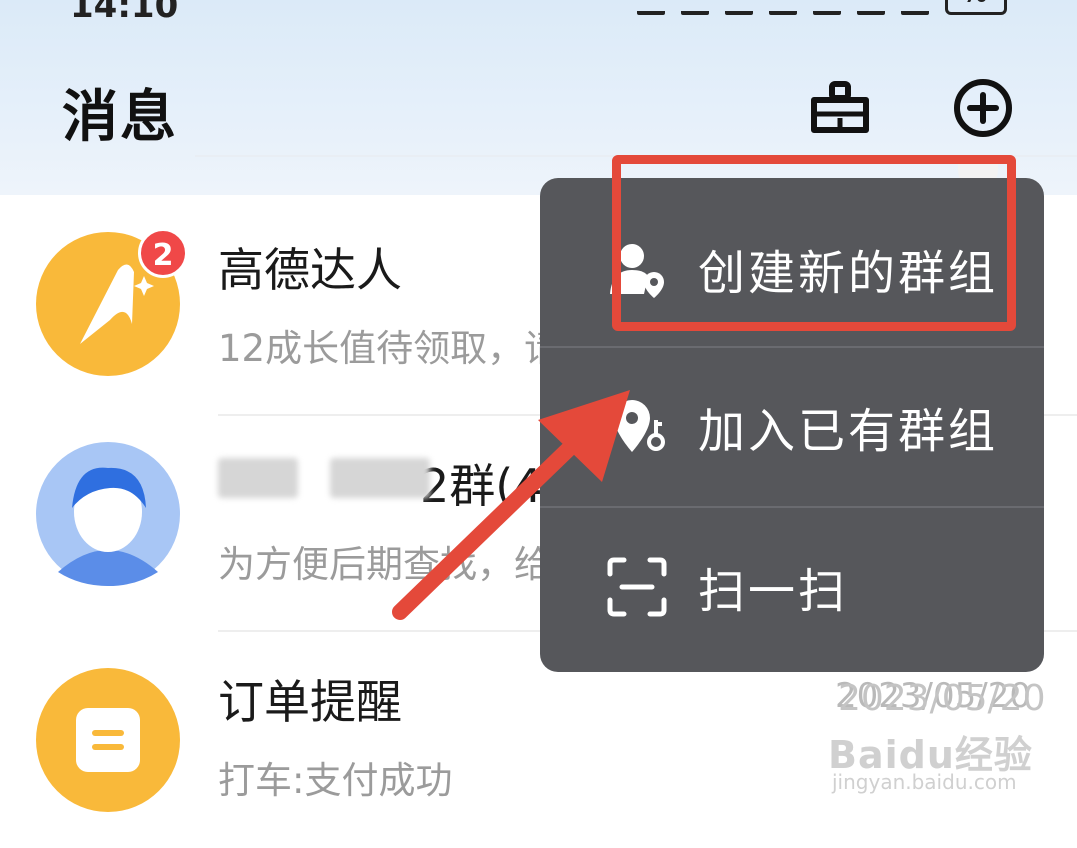 The width and height of the screenshot is (1077, 848). What do you see at coordinates (335, 780) in the screenshot?
I see `conversation-preview: 打车:支付成功` at bounding box center [335, 780].